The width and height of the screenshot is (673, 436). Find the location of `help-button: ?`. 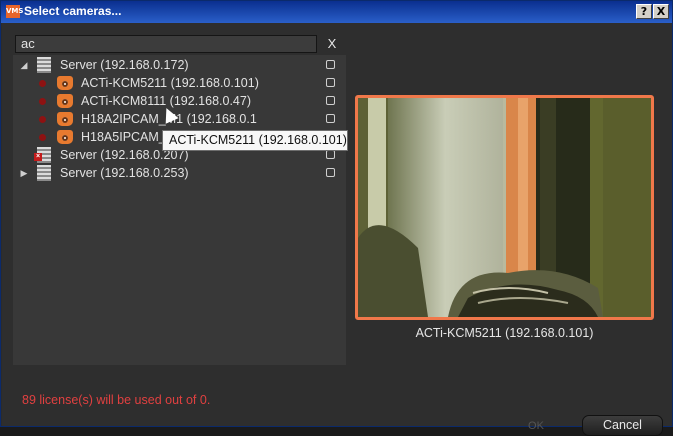

help-button: ? is located at coordinates (644, 11).